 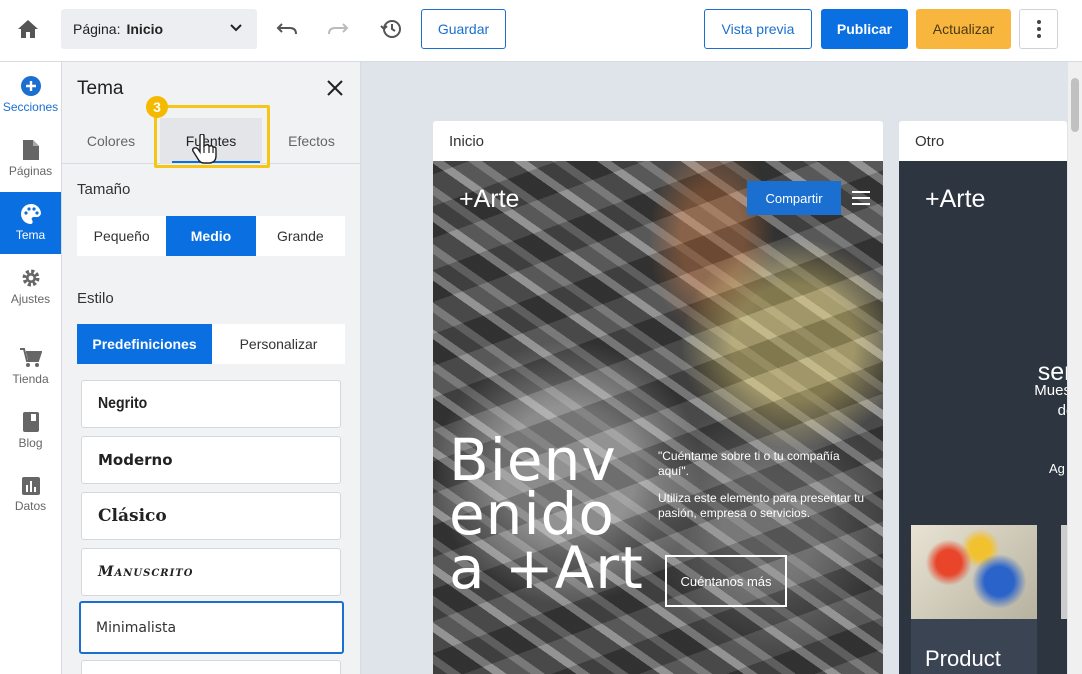 What do you see at coordinates (211, 404) in the screenshot?
I see `font-option-bold: Negrito` at bounding box center [211, 404].